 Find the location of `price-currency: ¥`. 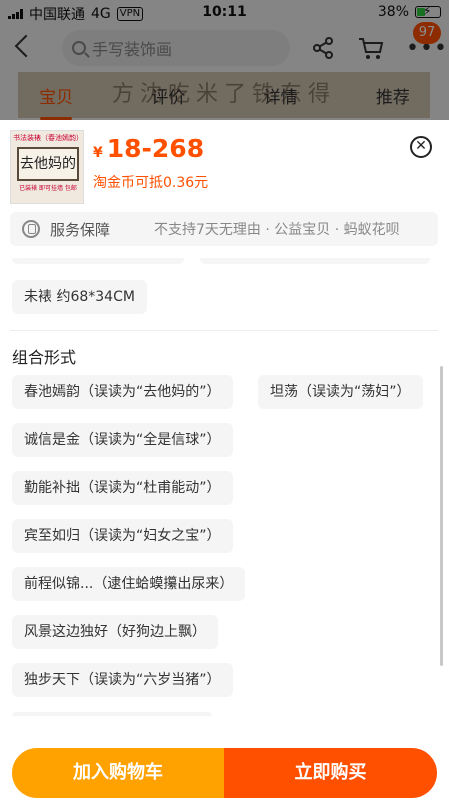

price-currency: ¥ is located at coordinates (98, 153).